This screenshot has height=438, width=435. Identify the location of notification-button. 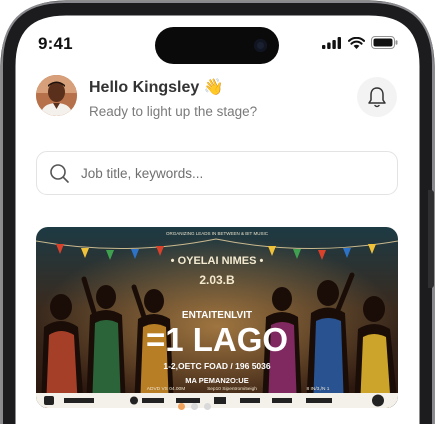
(377, 97).